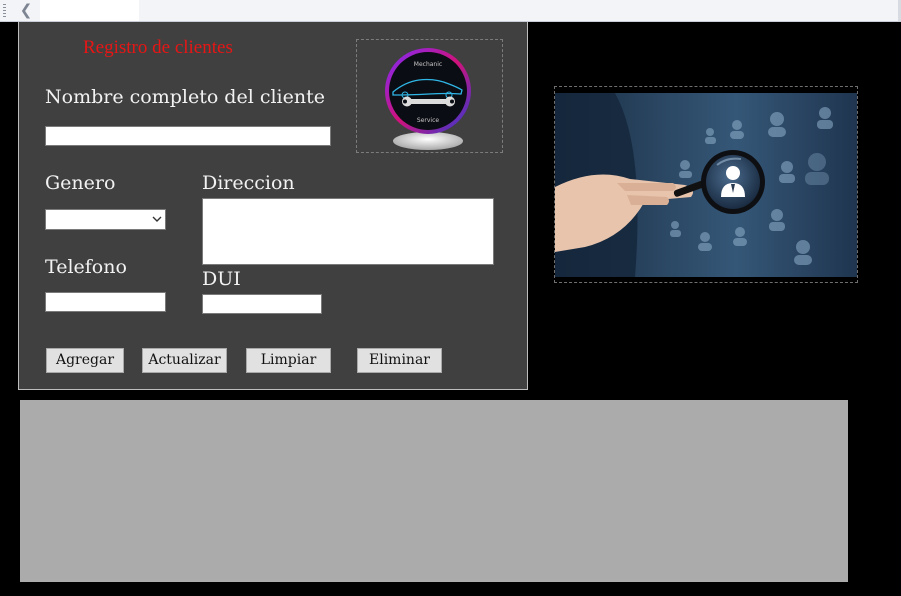  I want to click on direccion-label: Direccion, so click(248, 183).